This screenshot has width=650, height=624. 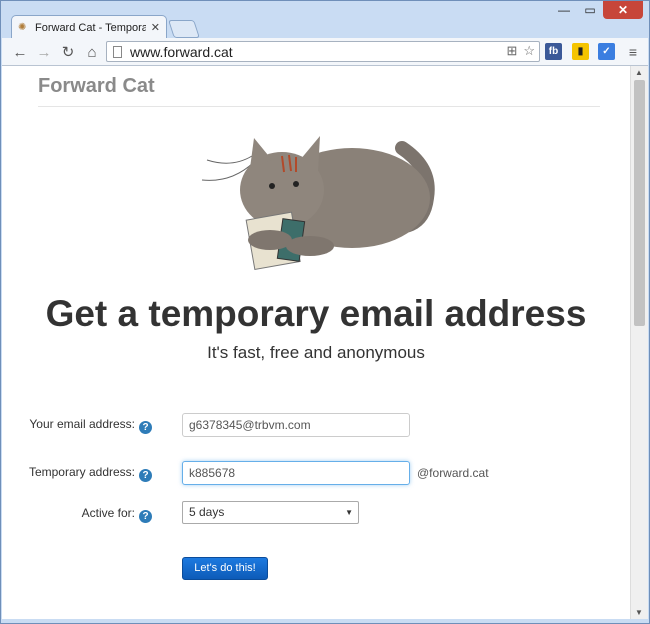 I want to click on dropdown-arrow-icon: ▼, so click(x=349, y=512).